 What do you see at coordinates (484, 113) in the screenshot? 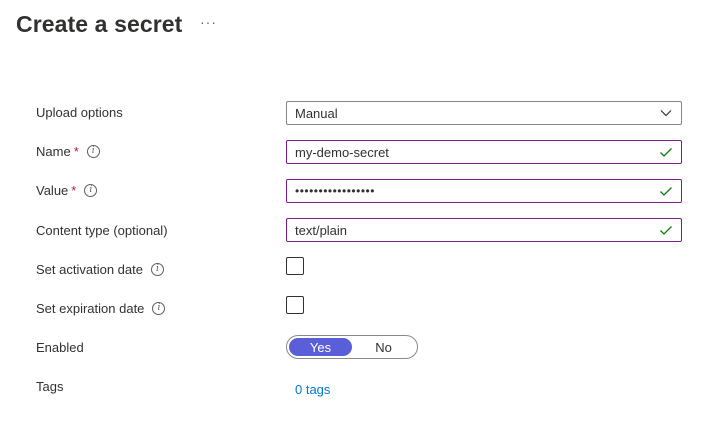
I see `upload-options-dropdown: Manual` at bounding box center [484, 113].